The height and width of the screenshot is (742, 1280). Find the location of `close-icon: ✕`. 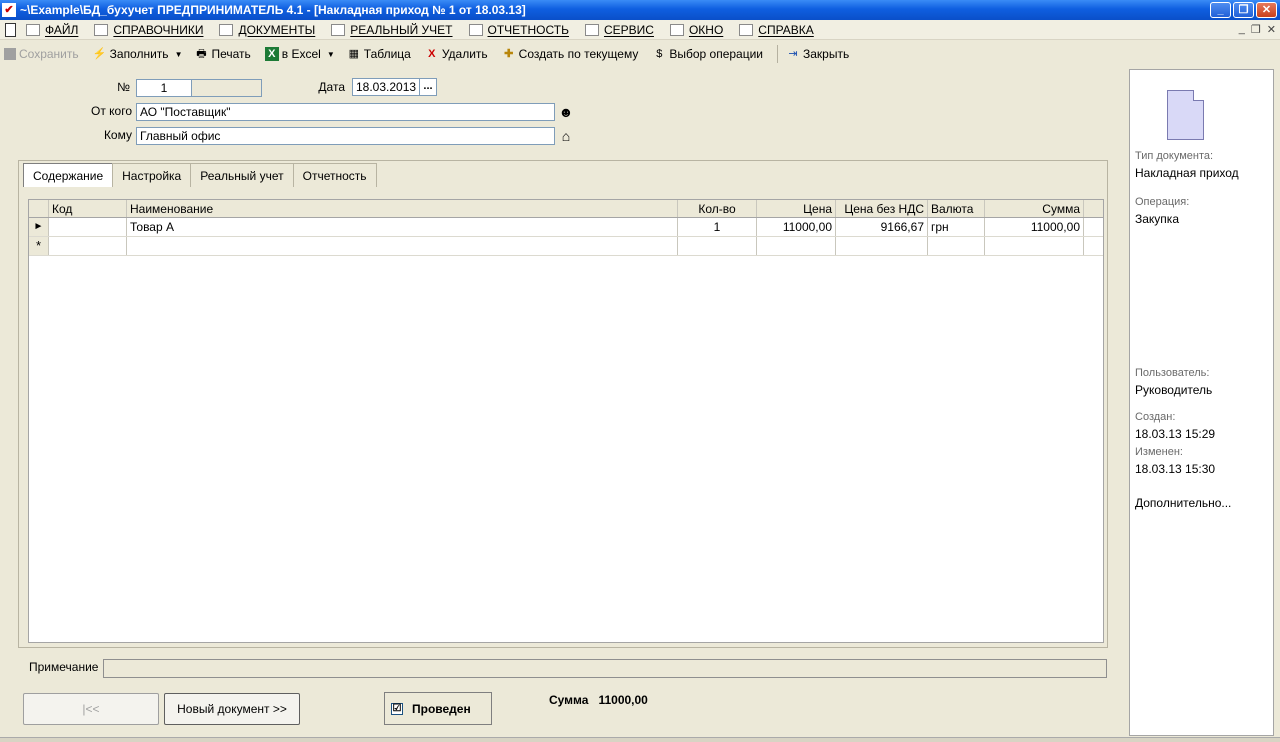

close-icon: ✕ is located at coordinates (1266, 10).